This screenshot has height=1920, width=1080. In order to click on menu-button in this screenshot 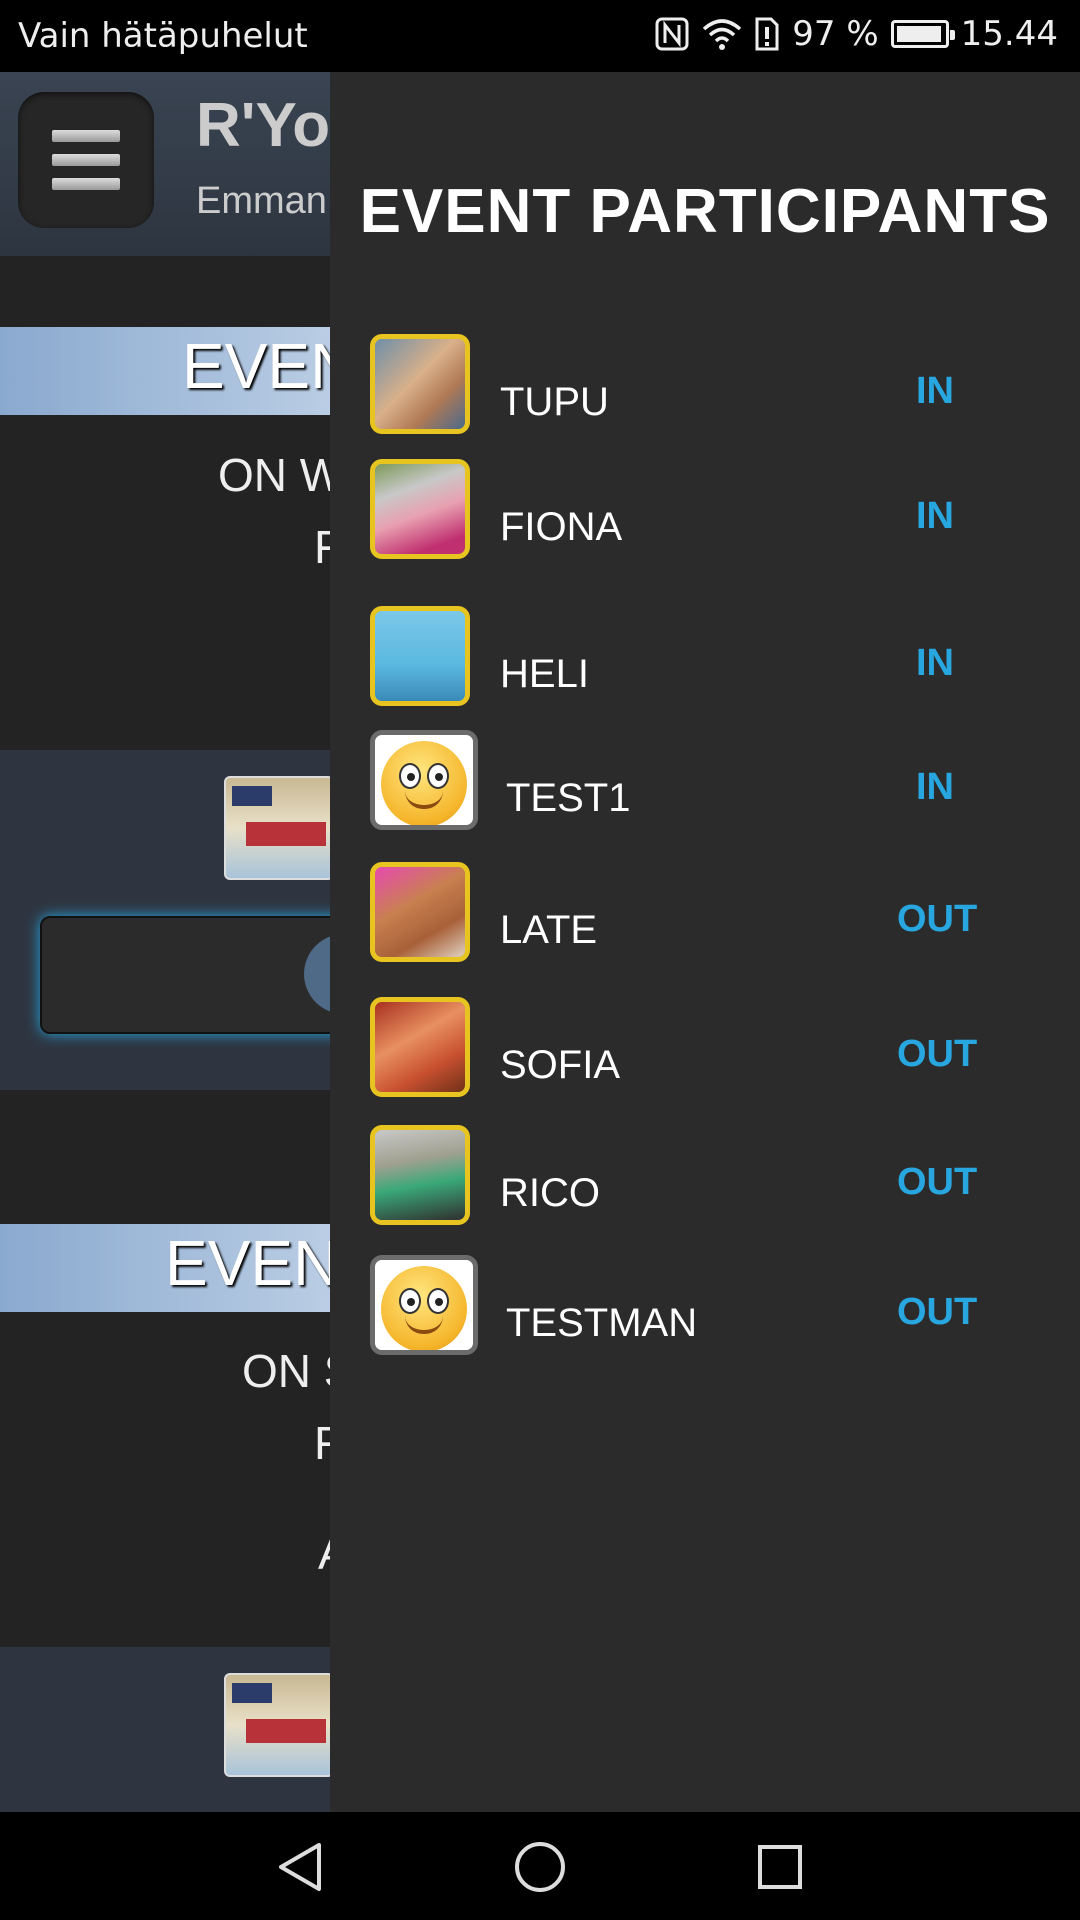, I will do `click(86, 160)`.